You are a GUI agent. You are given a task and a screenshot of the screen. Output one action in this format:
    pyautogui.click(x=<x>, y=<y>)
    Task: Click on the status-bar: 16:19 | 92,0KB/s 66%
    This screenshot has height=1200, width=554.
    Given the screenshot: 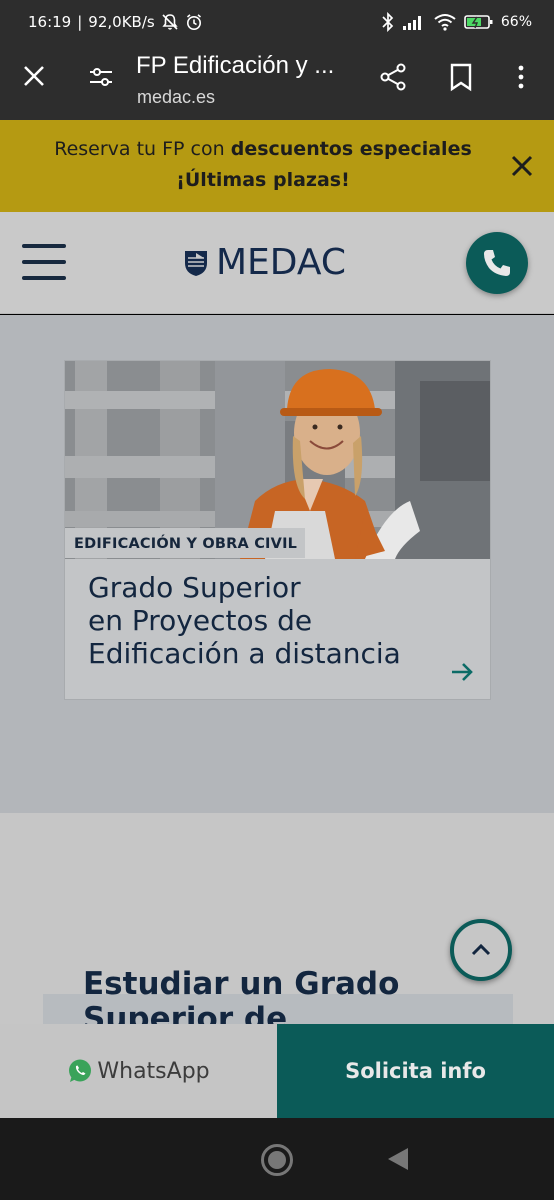 What is the action you would take?
    pyautogui.click(x=277, y=22)
    